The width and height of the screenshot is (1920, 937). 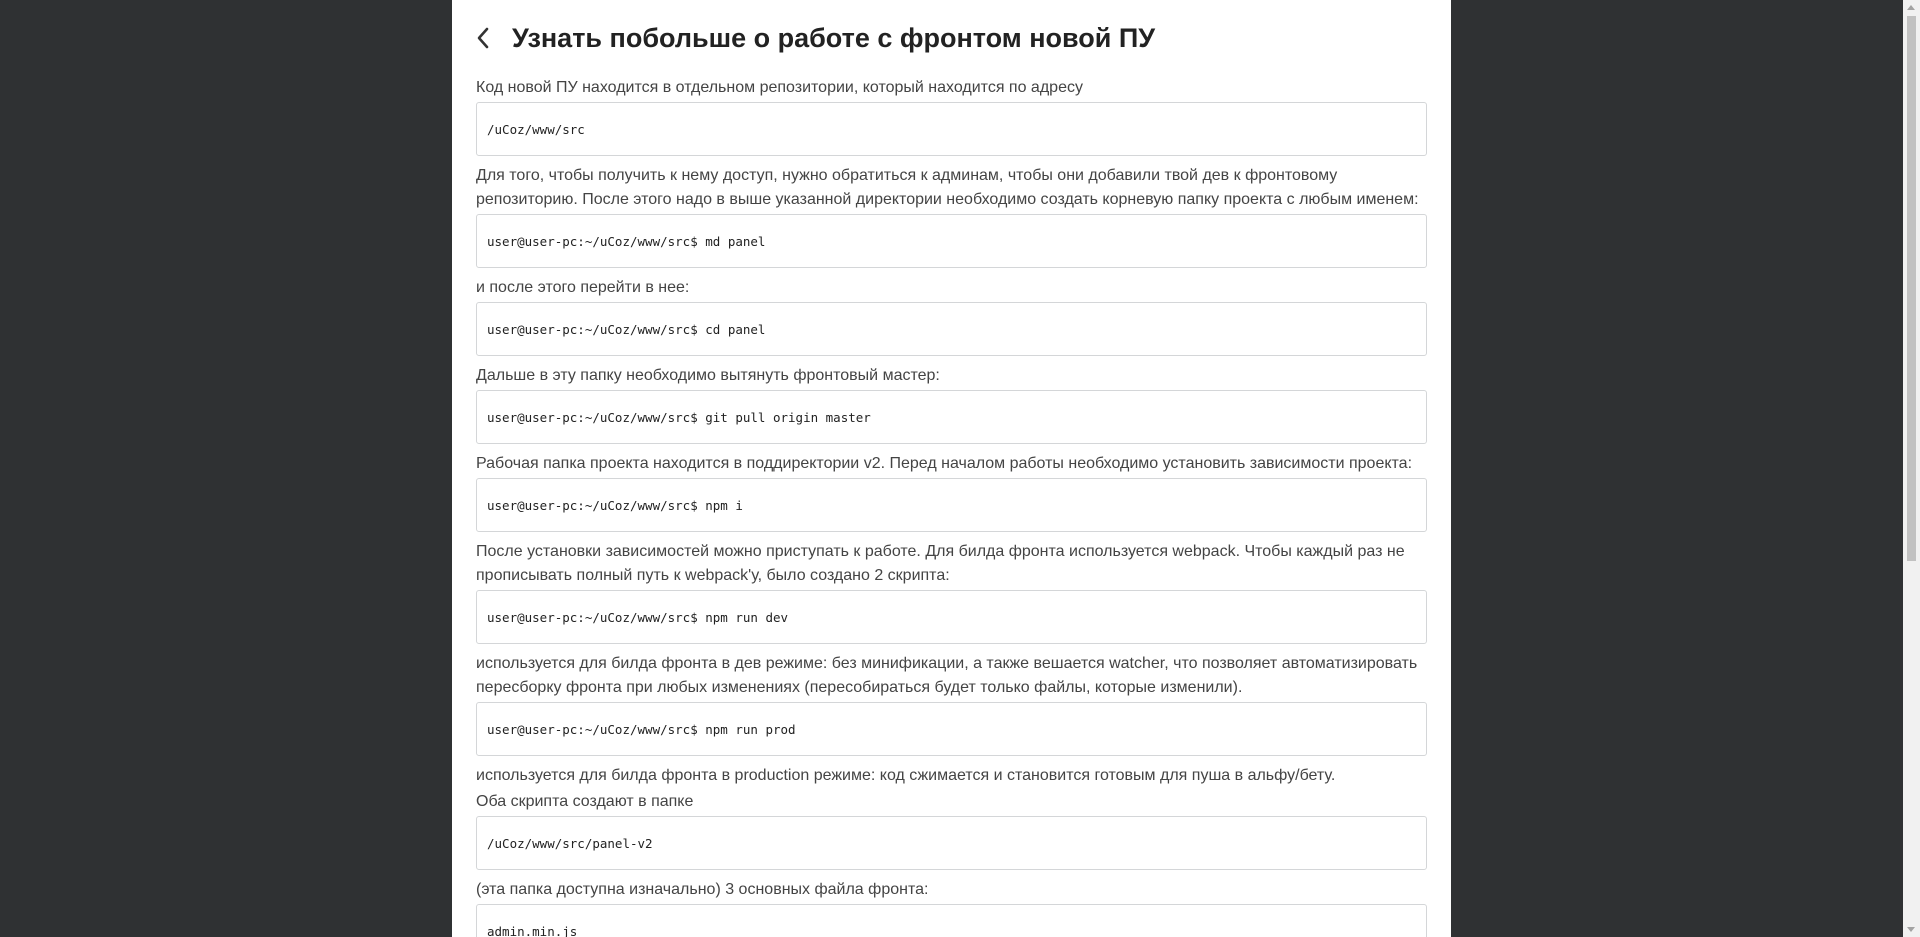 What do you see at coordinates (1911, 7) in the screenshot?
I see `scroll-up-icon` at bounding box center [1911, 7].